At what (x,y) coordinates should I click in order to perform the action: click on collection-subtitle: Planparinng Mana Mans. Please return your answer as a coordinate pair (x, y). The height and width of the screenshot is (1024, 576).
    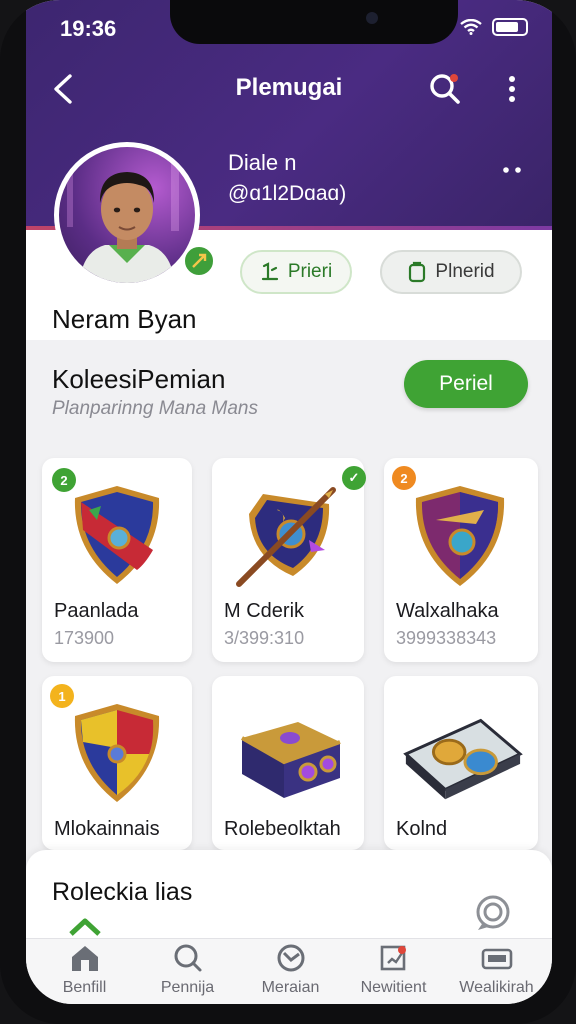
    Looking at the image, I should click on (155, 408).